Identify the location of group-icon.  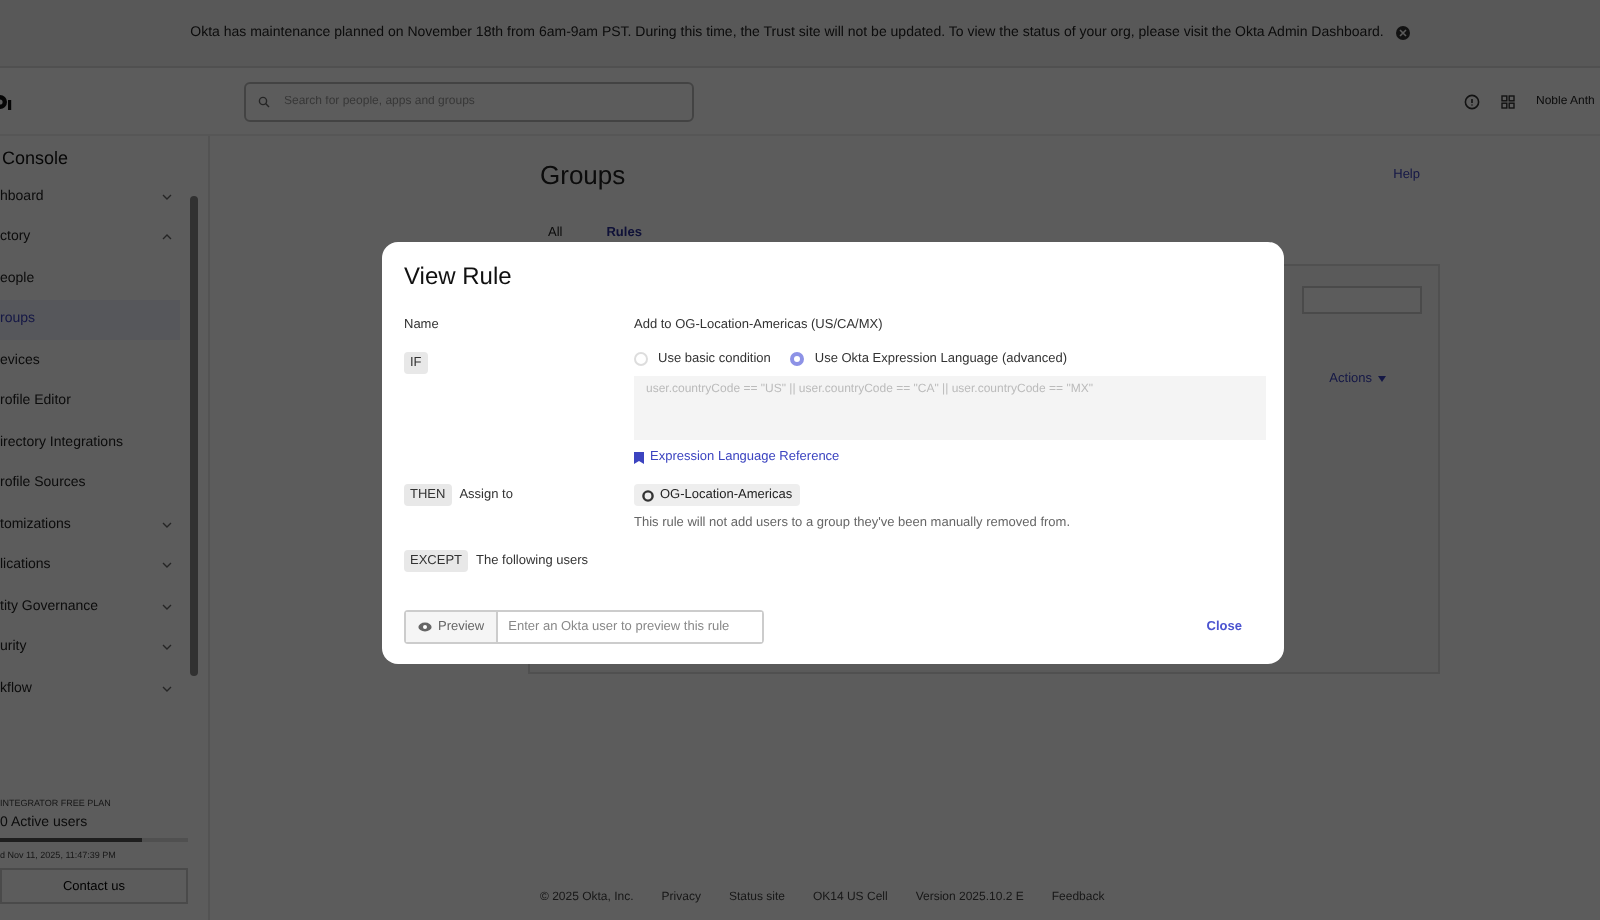
(648, 495).